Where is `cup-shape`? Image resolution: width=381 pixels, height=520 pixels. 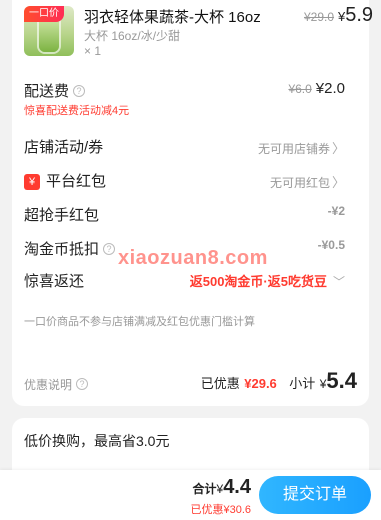
cup-shape is located at coordinates (49, 35).